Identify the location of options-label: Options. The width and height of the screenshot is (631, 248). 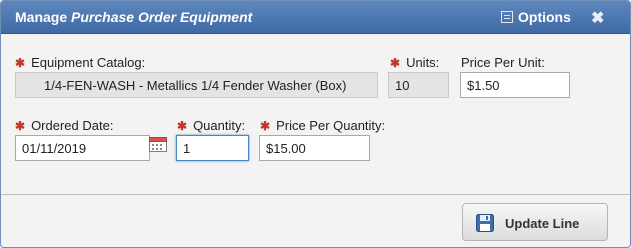
(544, 17).